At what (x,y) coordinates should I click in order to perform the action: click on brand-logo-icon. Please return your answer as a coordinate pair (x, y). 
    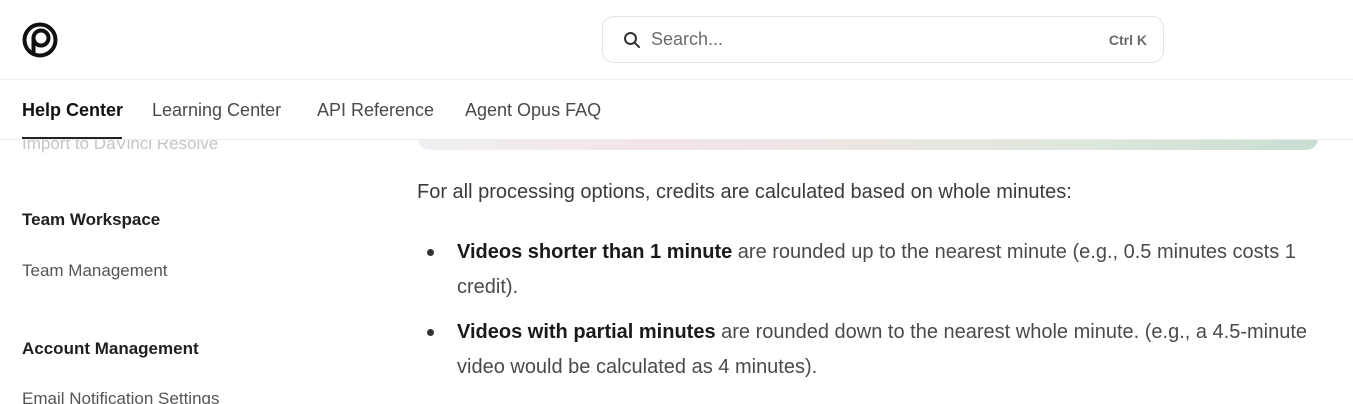
    Looking at the image, I should click on (40, 40).